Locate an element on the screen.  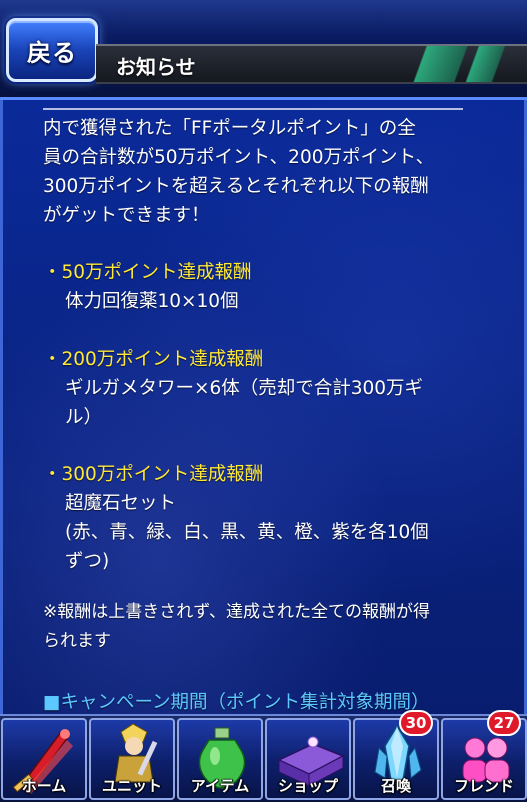
nav-item-label: アイテム is located at coordinates (220, 786).